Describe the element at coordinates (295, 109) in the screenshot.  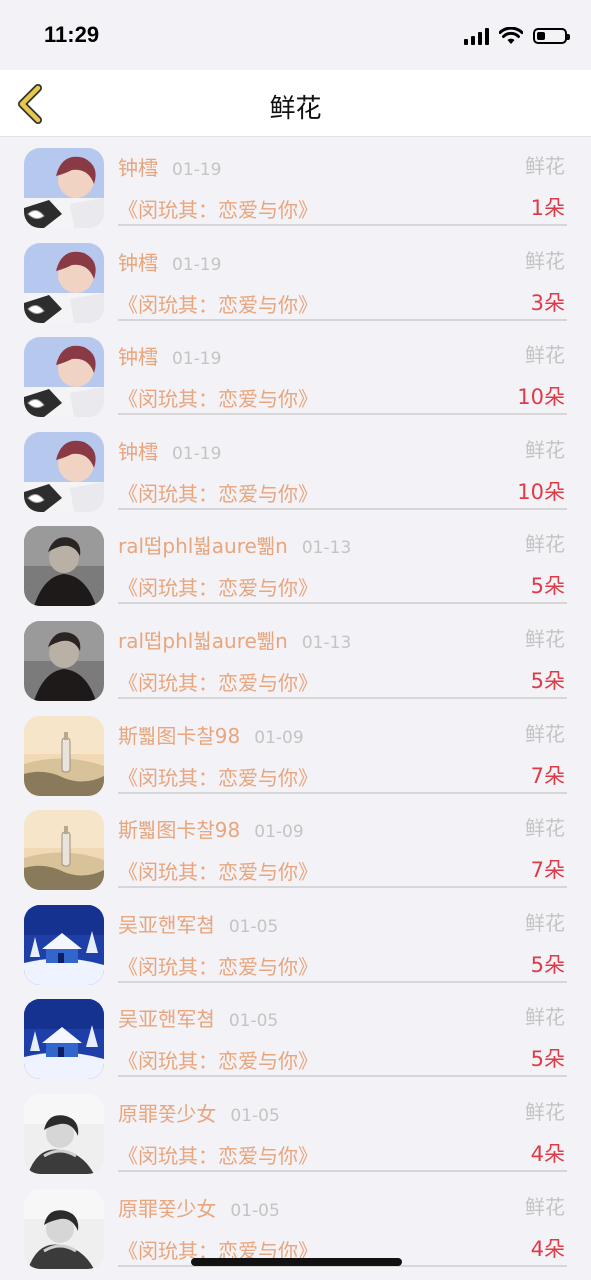
I see `page-title: 鲜花` at that location.